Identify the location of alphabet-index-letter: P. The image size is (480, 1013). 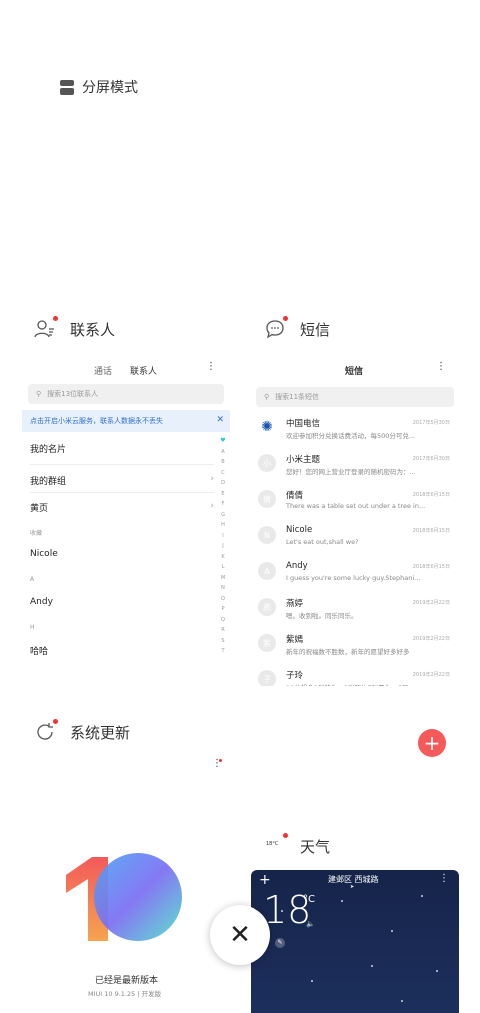
(223, 609).